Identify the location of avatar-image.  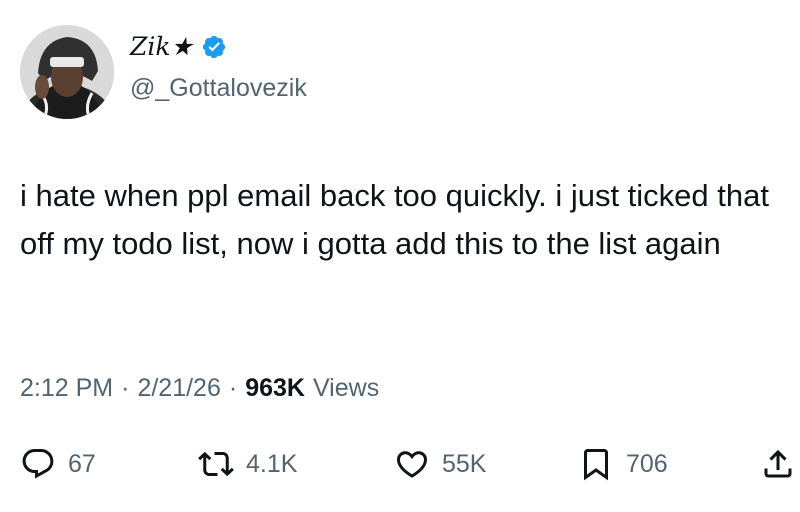
(67, 72).